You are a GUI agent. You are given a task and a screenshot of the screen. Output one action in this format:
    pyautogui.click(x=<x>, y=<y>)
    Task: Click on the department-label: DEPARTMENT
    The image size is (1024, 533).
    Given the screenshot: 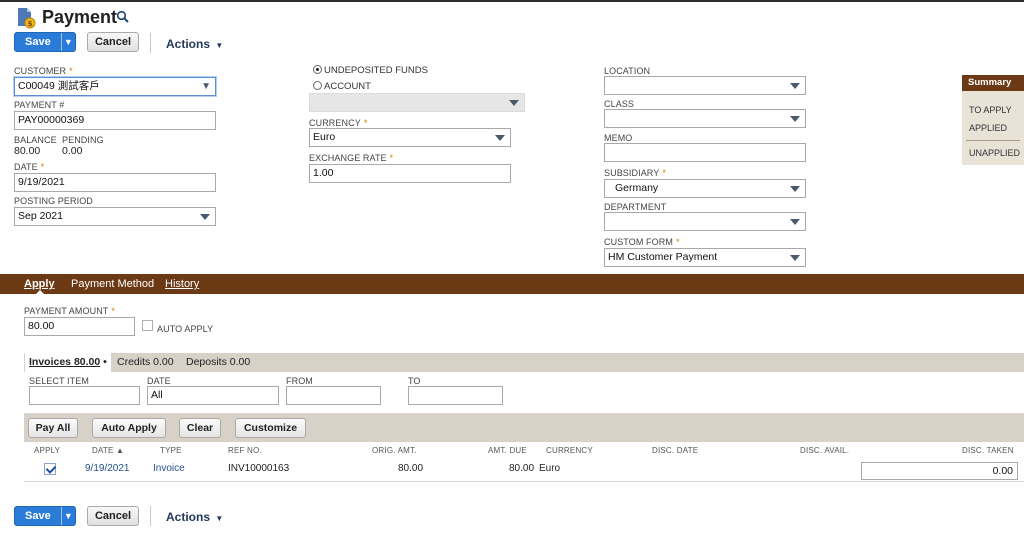 What is the action you would take?
    pyautogui.click(x=635, y=207)
    